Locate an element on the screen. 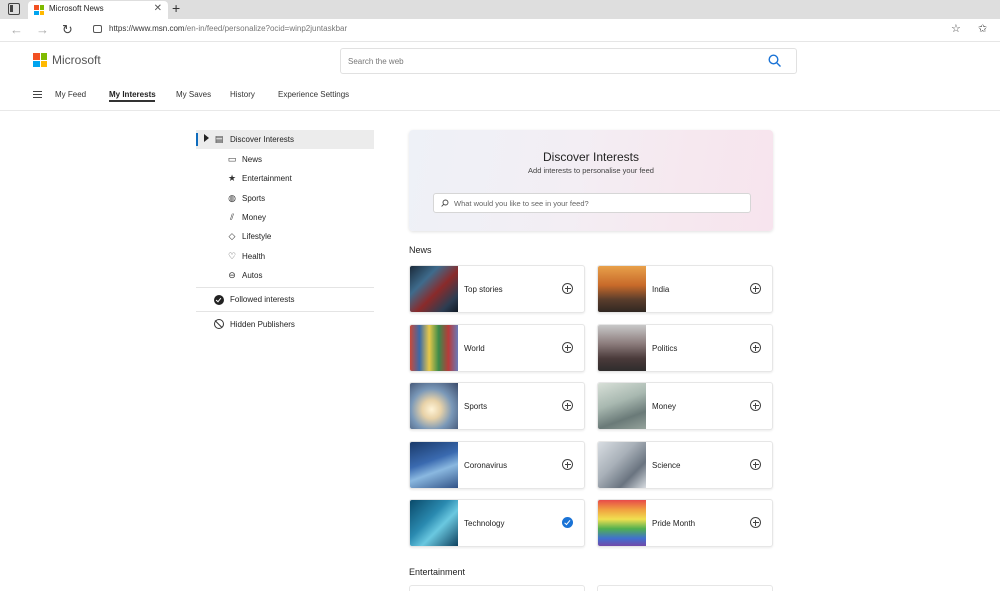 The image size is (1000, 591). discover-title: Discover Interests is located at coordinates (591, 157).